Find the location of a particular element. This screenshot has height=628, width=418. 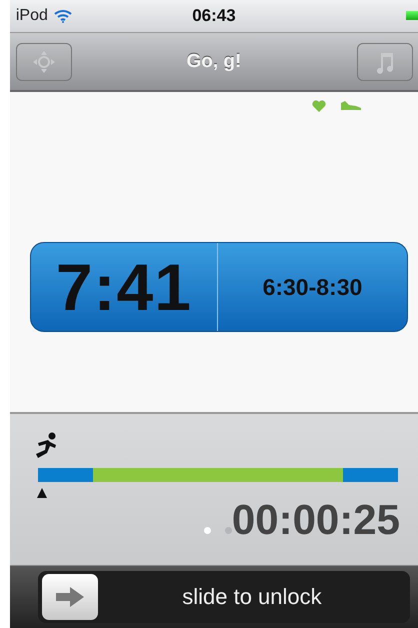

heart-icon is located at coordinates (319, 106).